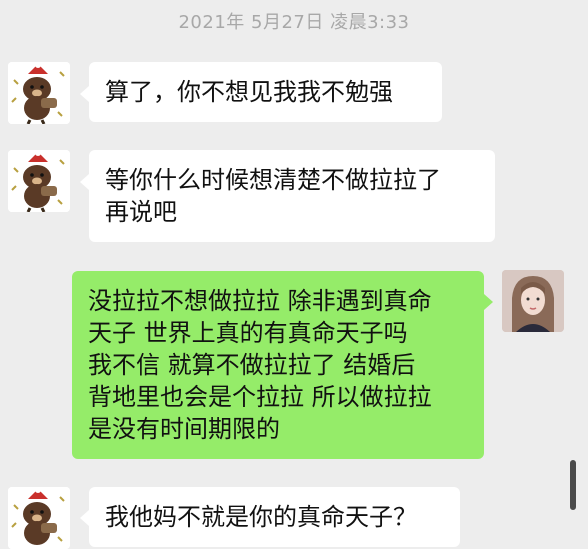 Image resolution: width=588 pixels, height=549 pixels. What do you see at coordinates (274, 517) in the screenshot?
I see `message-bubble: 我他妈不就是你的真命天子？` at bounding box center [274, 517].